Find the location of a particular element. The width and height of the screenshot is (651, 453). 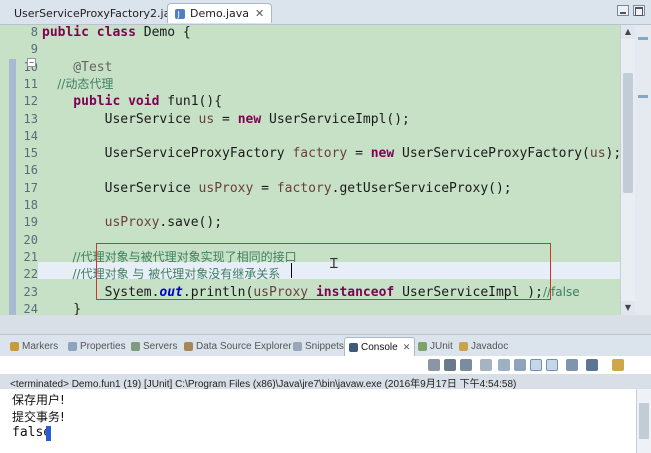

line-number: 18 is located at coordinates (30, 205).